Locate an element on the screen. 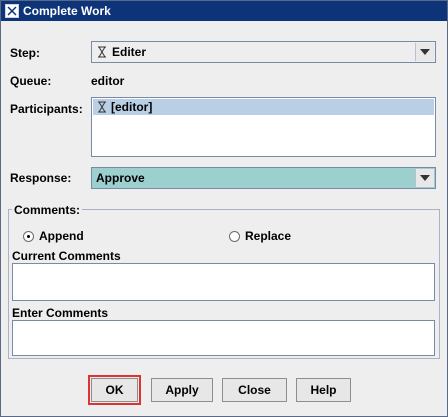 This screenshot has height=417, width=448. help-button: Help is located at coordinates (323, 390).